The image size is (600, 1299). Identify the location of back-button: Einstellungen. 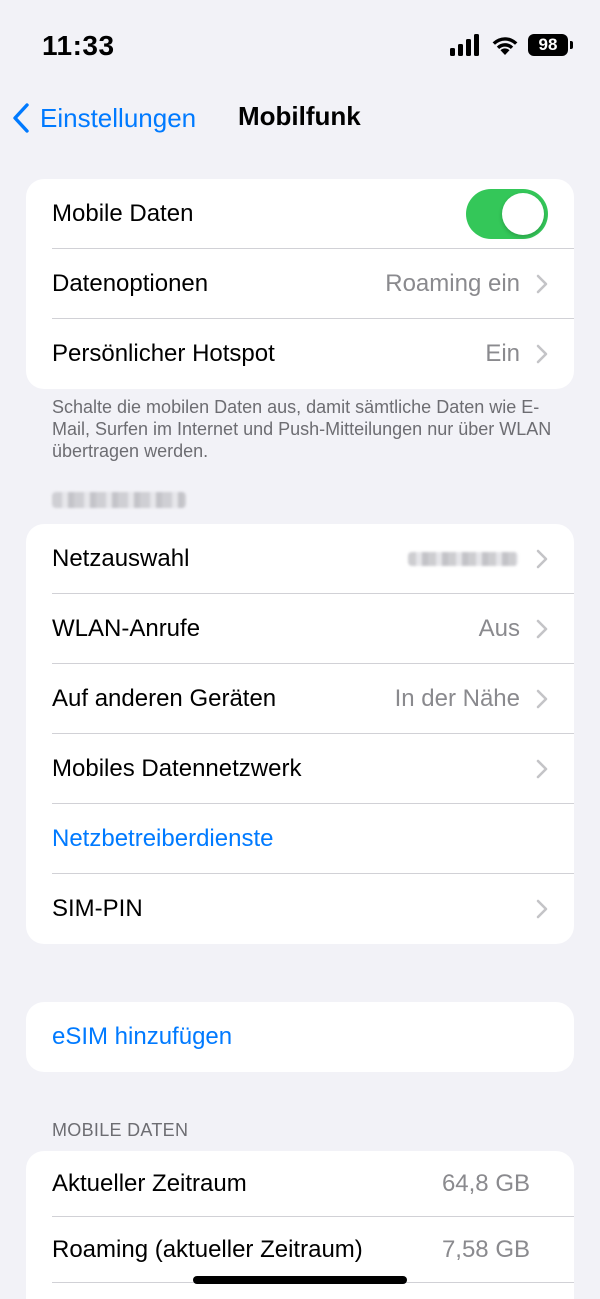
(104, 118).